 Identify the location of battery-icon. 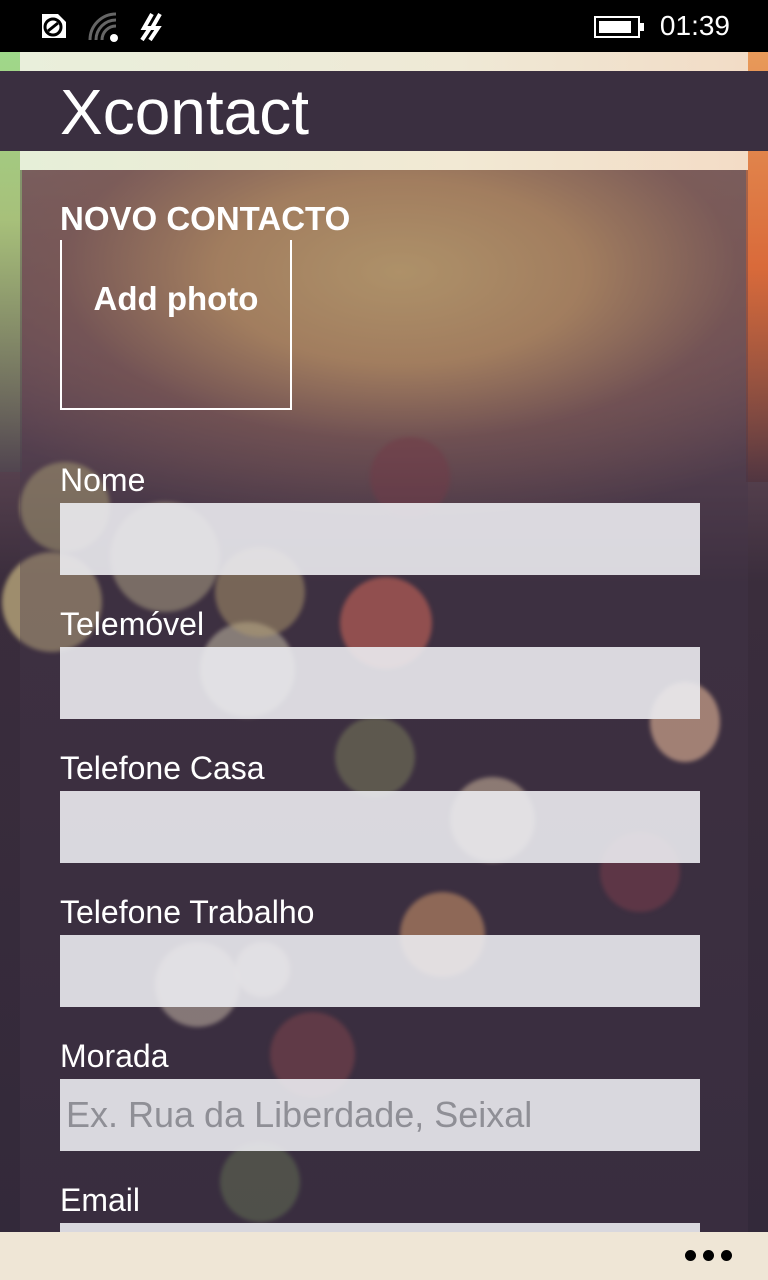
(619, 27).